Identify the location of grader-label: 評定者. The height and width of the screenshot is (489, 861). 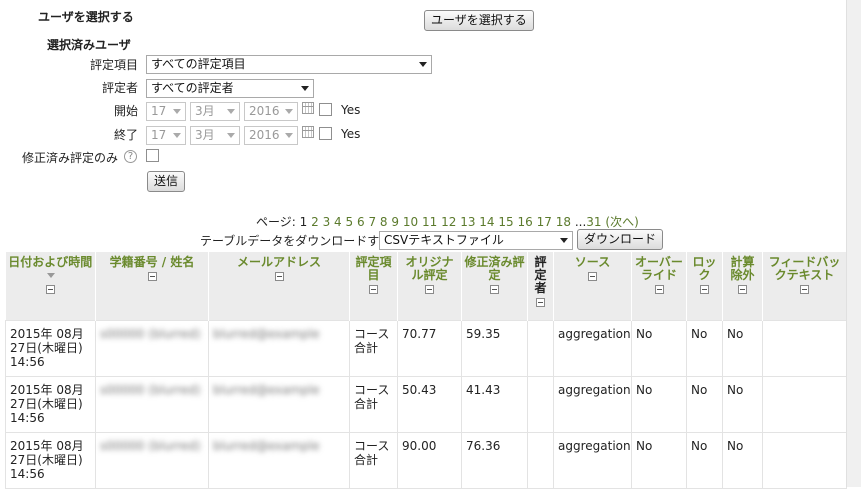
(119, 88).